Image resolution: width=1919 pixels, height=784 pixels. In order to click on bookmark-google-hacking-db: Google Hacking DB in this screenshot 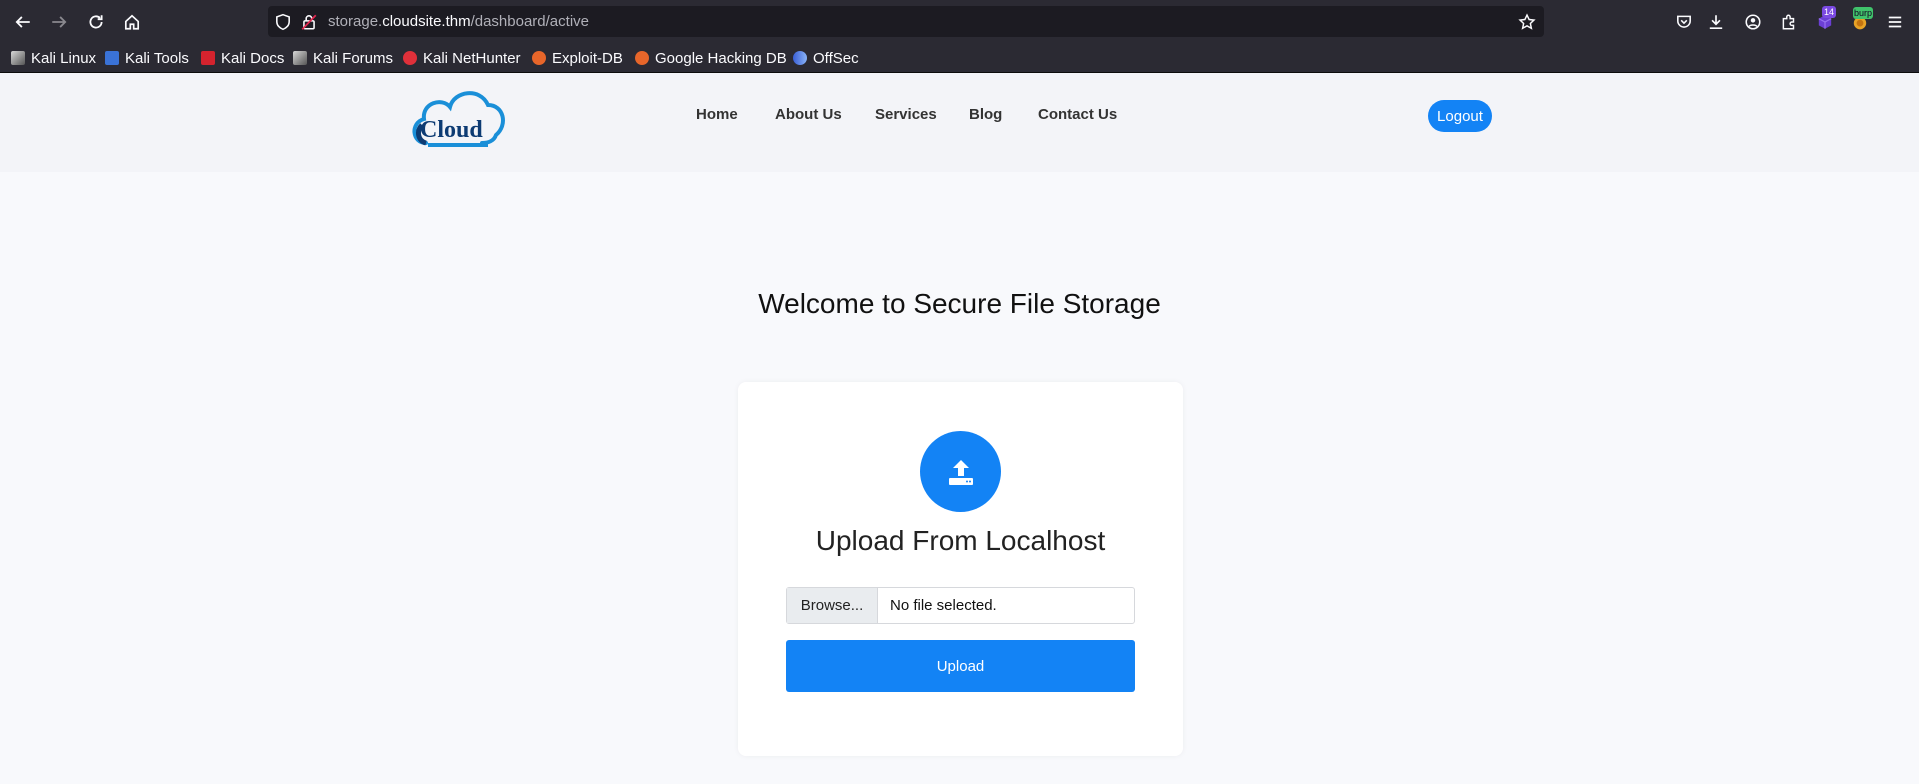, I will do `click(711, 58)`.